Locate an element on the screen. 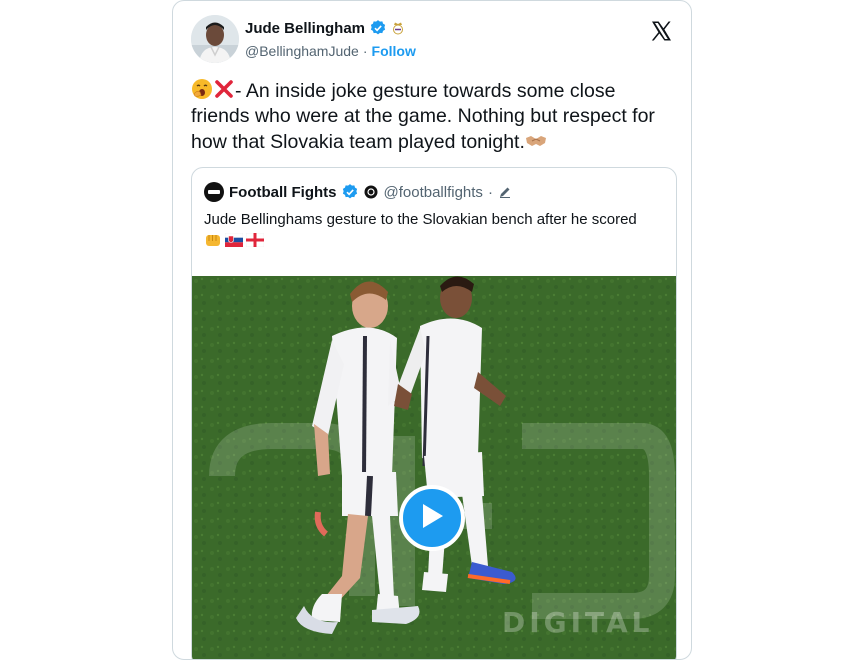 This screenshot has width=863, height=660. fist-emoji-icon is located at coordinates (213, 242).